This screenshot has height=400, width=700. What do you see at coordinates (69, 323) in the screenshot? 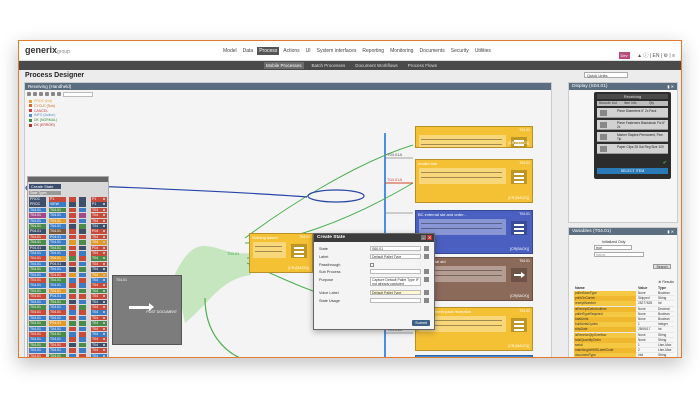
I see `palette-row: T04.01 P04.01 T04` at bounding box center [69, 323].